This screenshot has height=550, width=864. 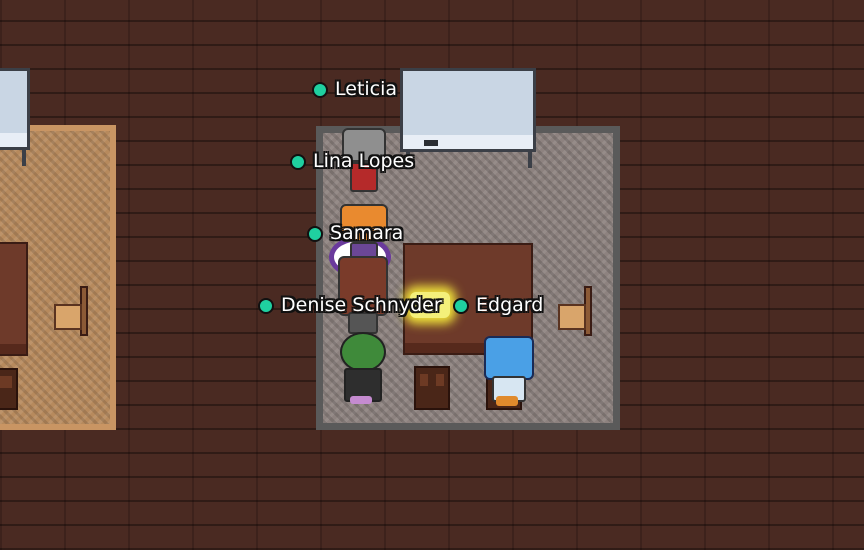 I want to click on nametag-edgard: Edgard, so click(x=498, y=305).